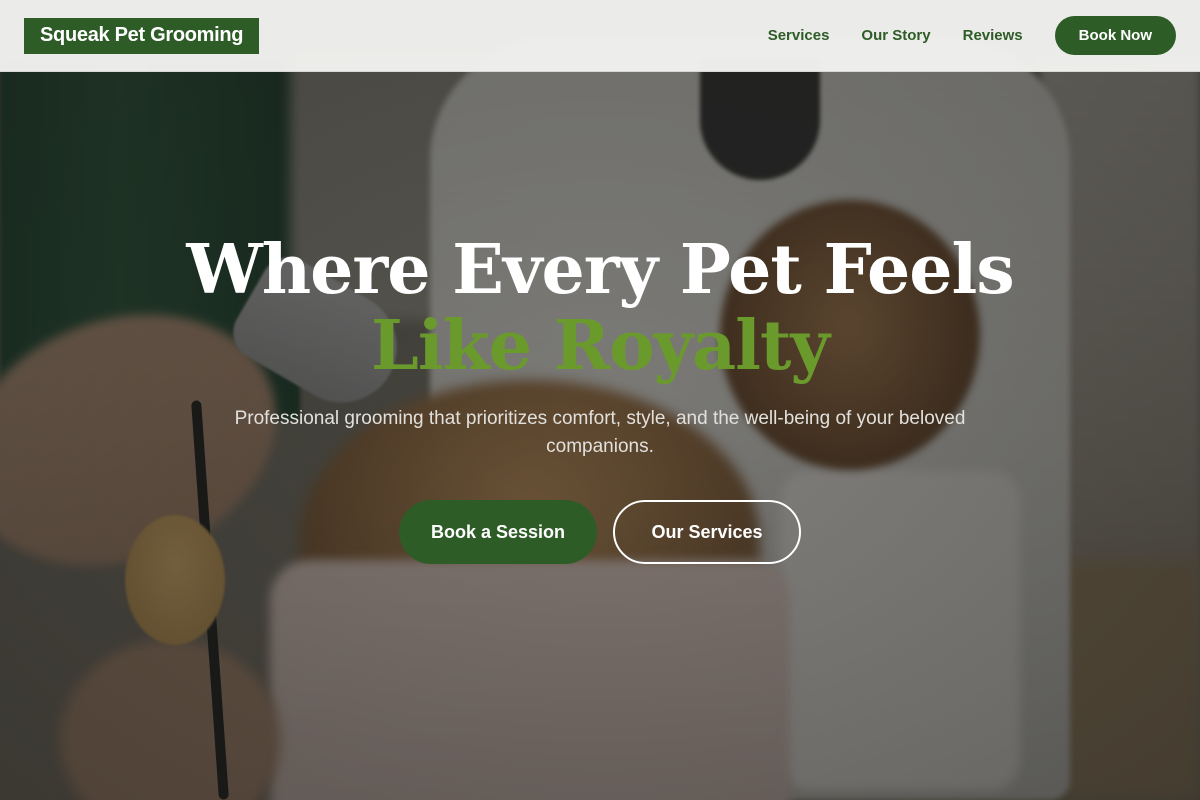 The width and height of the screenshot is (1200, 800). Describe the element at coordinates (799, 35) in the screenshot. I see `nav-link-services: Services` at that location.